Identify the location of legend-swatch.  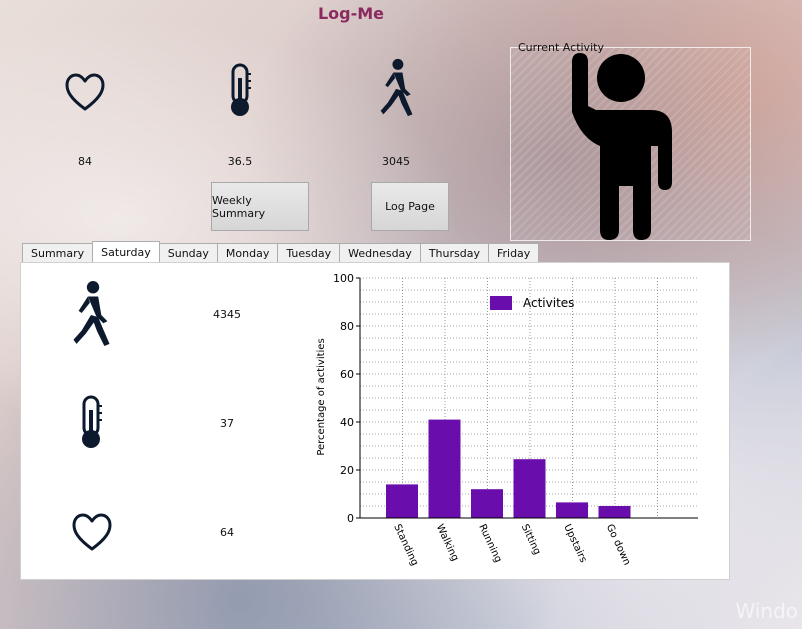
(501, 303).